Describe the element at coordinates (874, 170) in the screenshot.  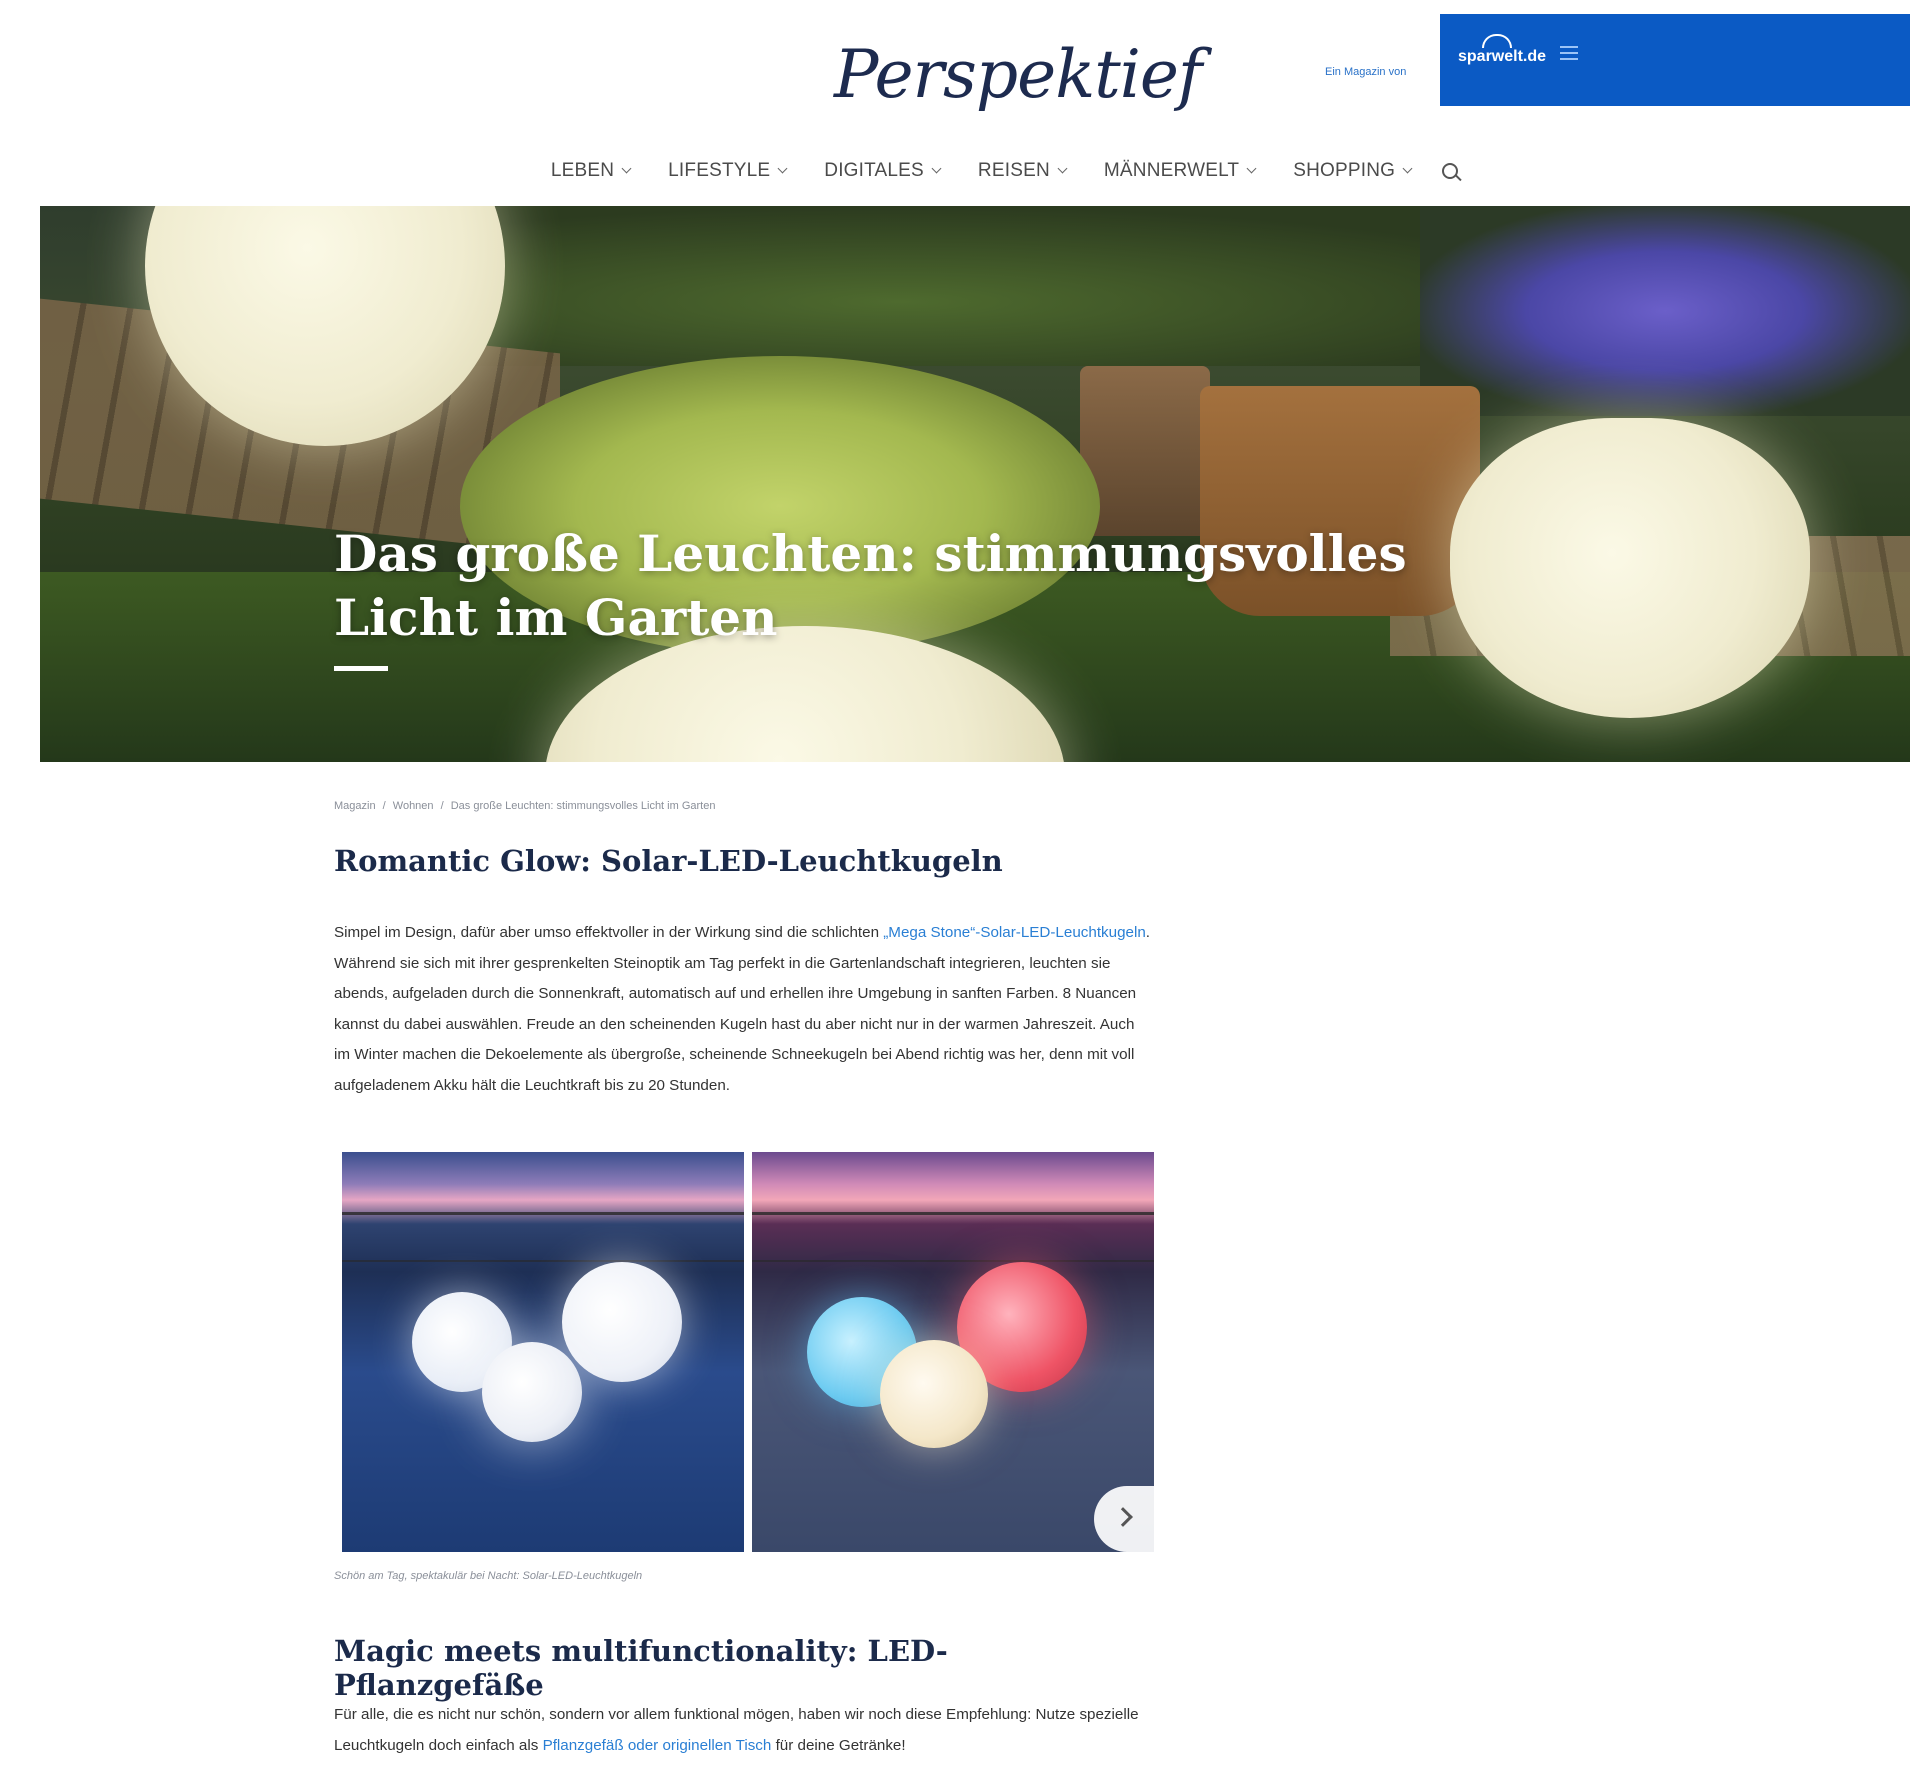
I see `nav-label: DIGITALES` at that location.